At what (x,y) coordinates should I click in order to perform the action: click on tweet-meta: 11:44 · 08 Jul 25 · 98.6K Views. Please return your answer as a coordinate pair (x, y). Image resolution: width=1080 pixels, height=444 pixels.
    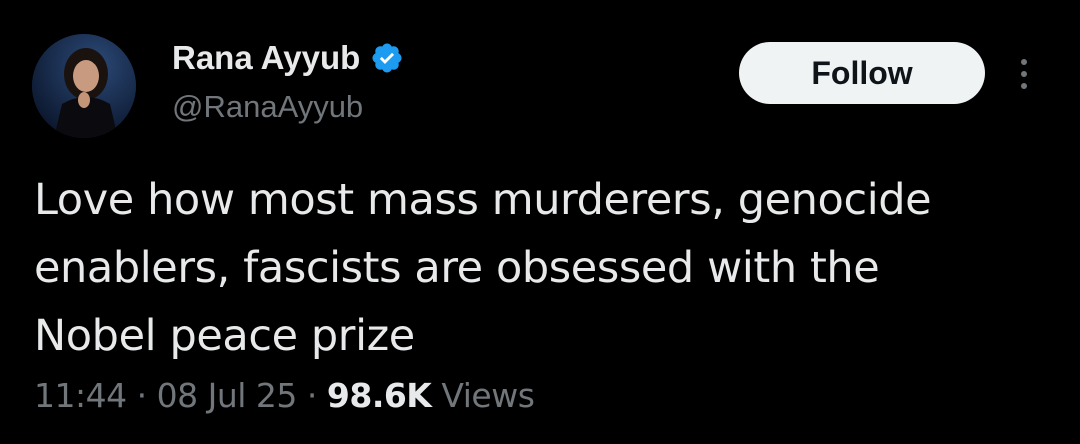
    Looking at the image, I should click on (284, 396).